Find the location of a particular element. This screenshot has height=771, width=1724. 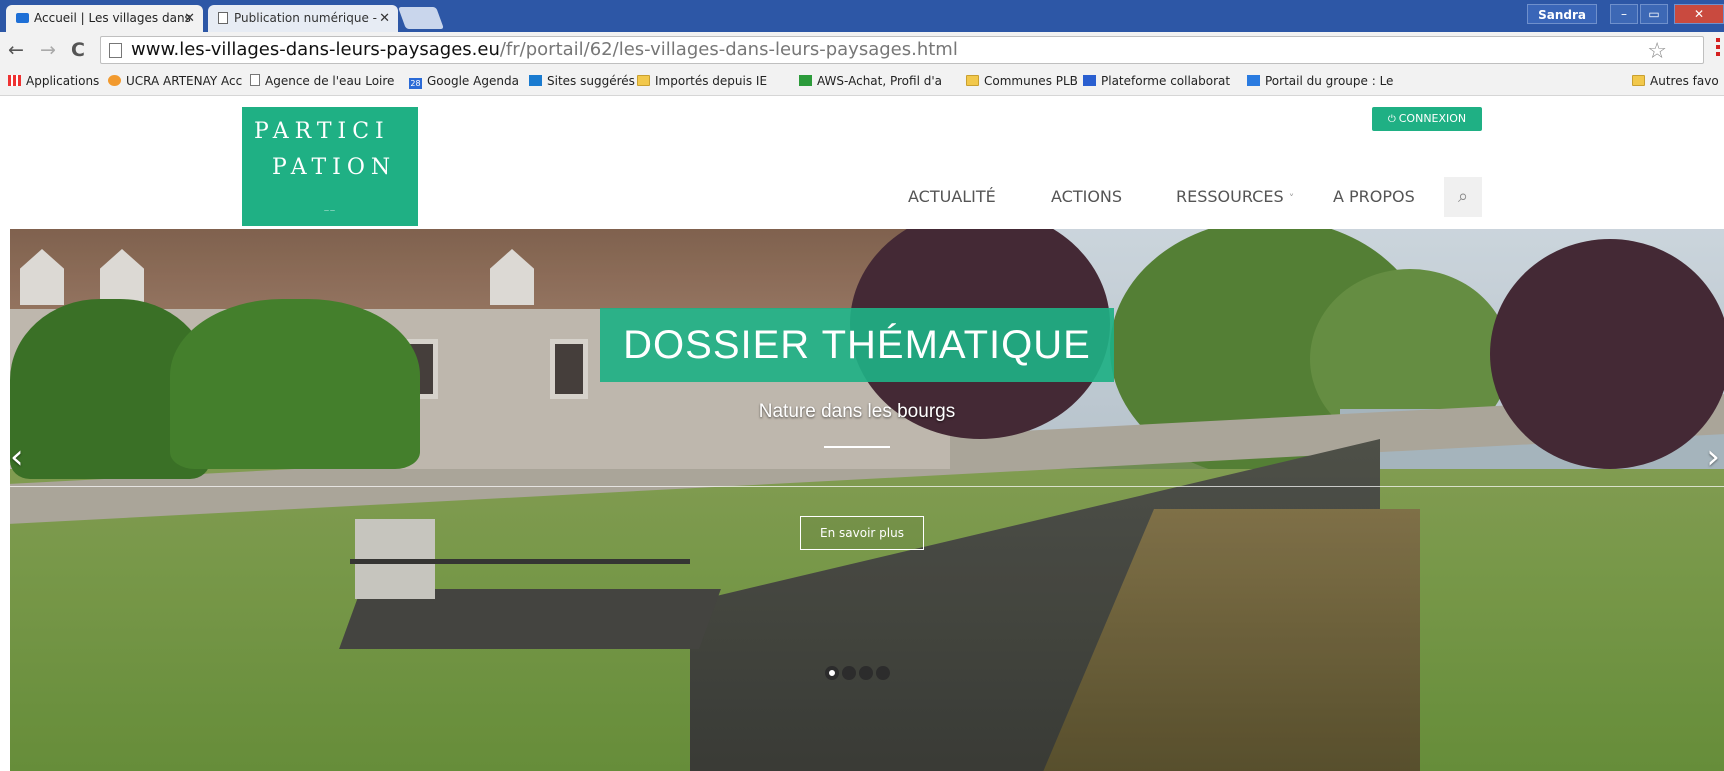

minimize-button: – is located at coordinates (1624, 14).